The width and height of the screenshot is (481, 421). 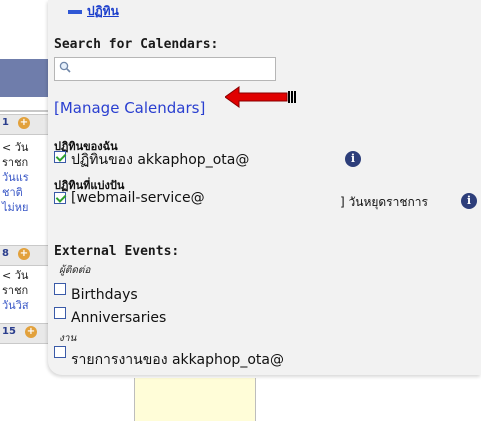 I want to click on search-icon, so click(x=65, y=67).